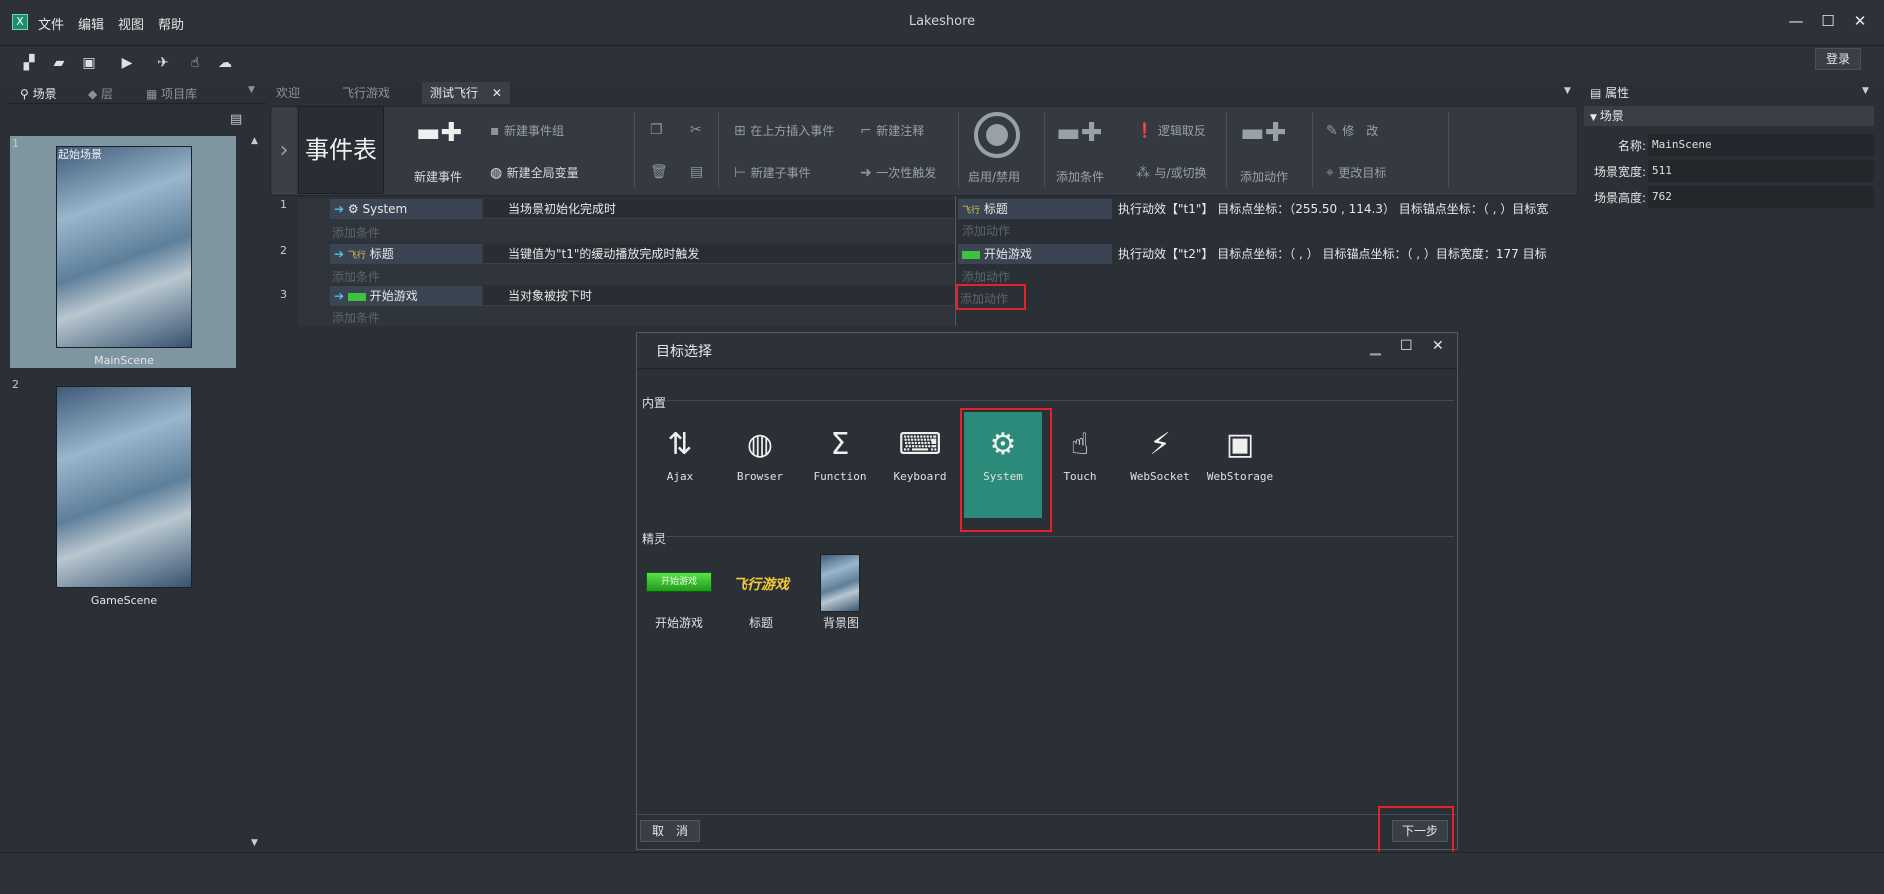 The width and height of the screenshot is (1884, 894). Describe the element at coordinates (1438, 346) in the screenshot. I see `dialog-close-button: ✕` at that location.